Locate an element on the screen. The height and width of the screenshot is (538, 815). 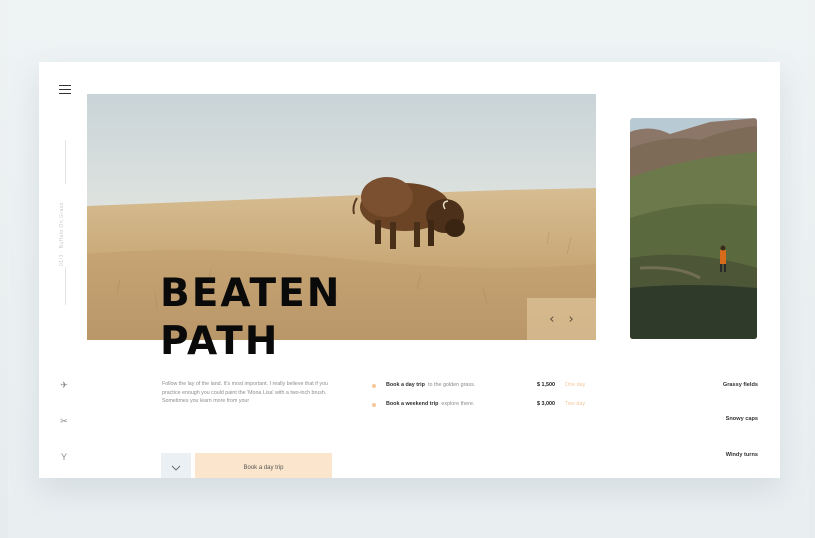
booking-title: Book a day trip is located at coordinates (405, 385).